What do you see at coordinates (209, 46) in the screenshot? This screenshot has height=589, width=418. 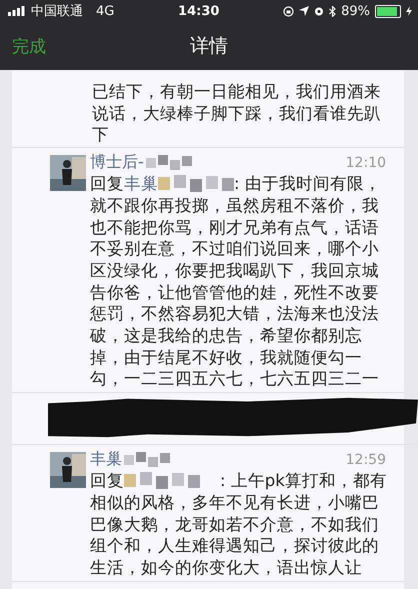 I see `page-title: 详情` at bounding box center [209, 46].